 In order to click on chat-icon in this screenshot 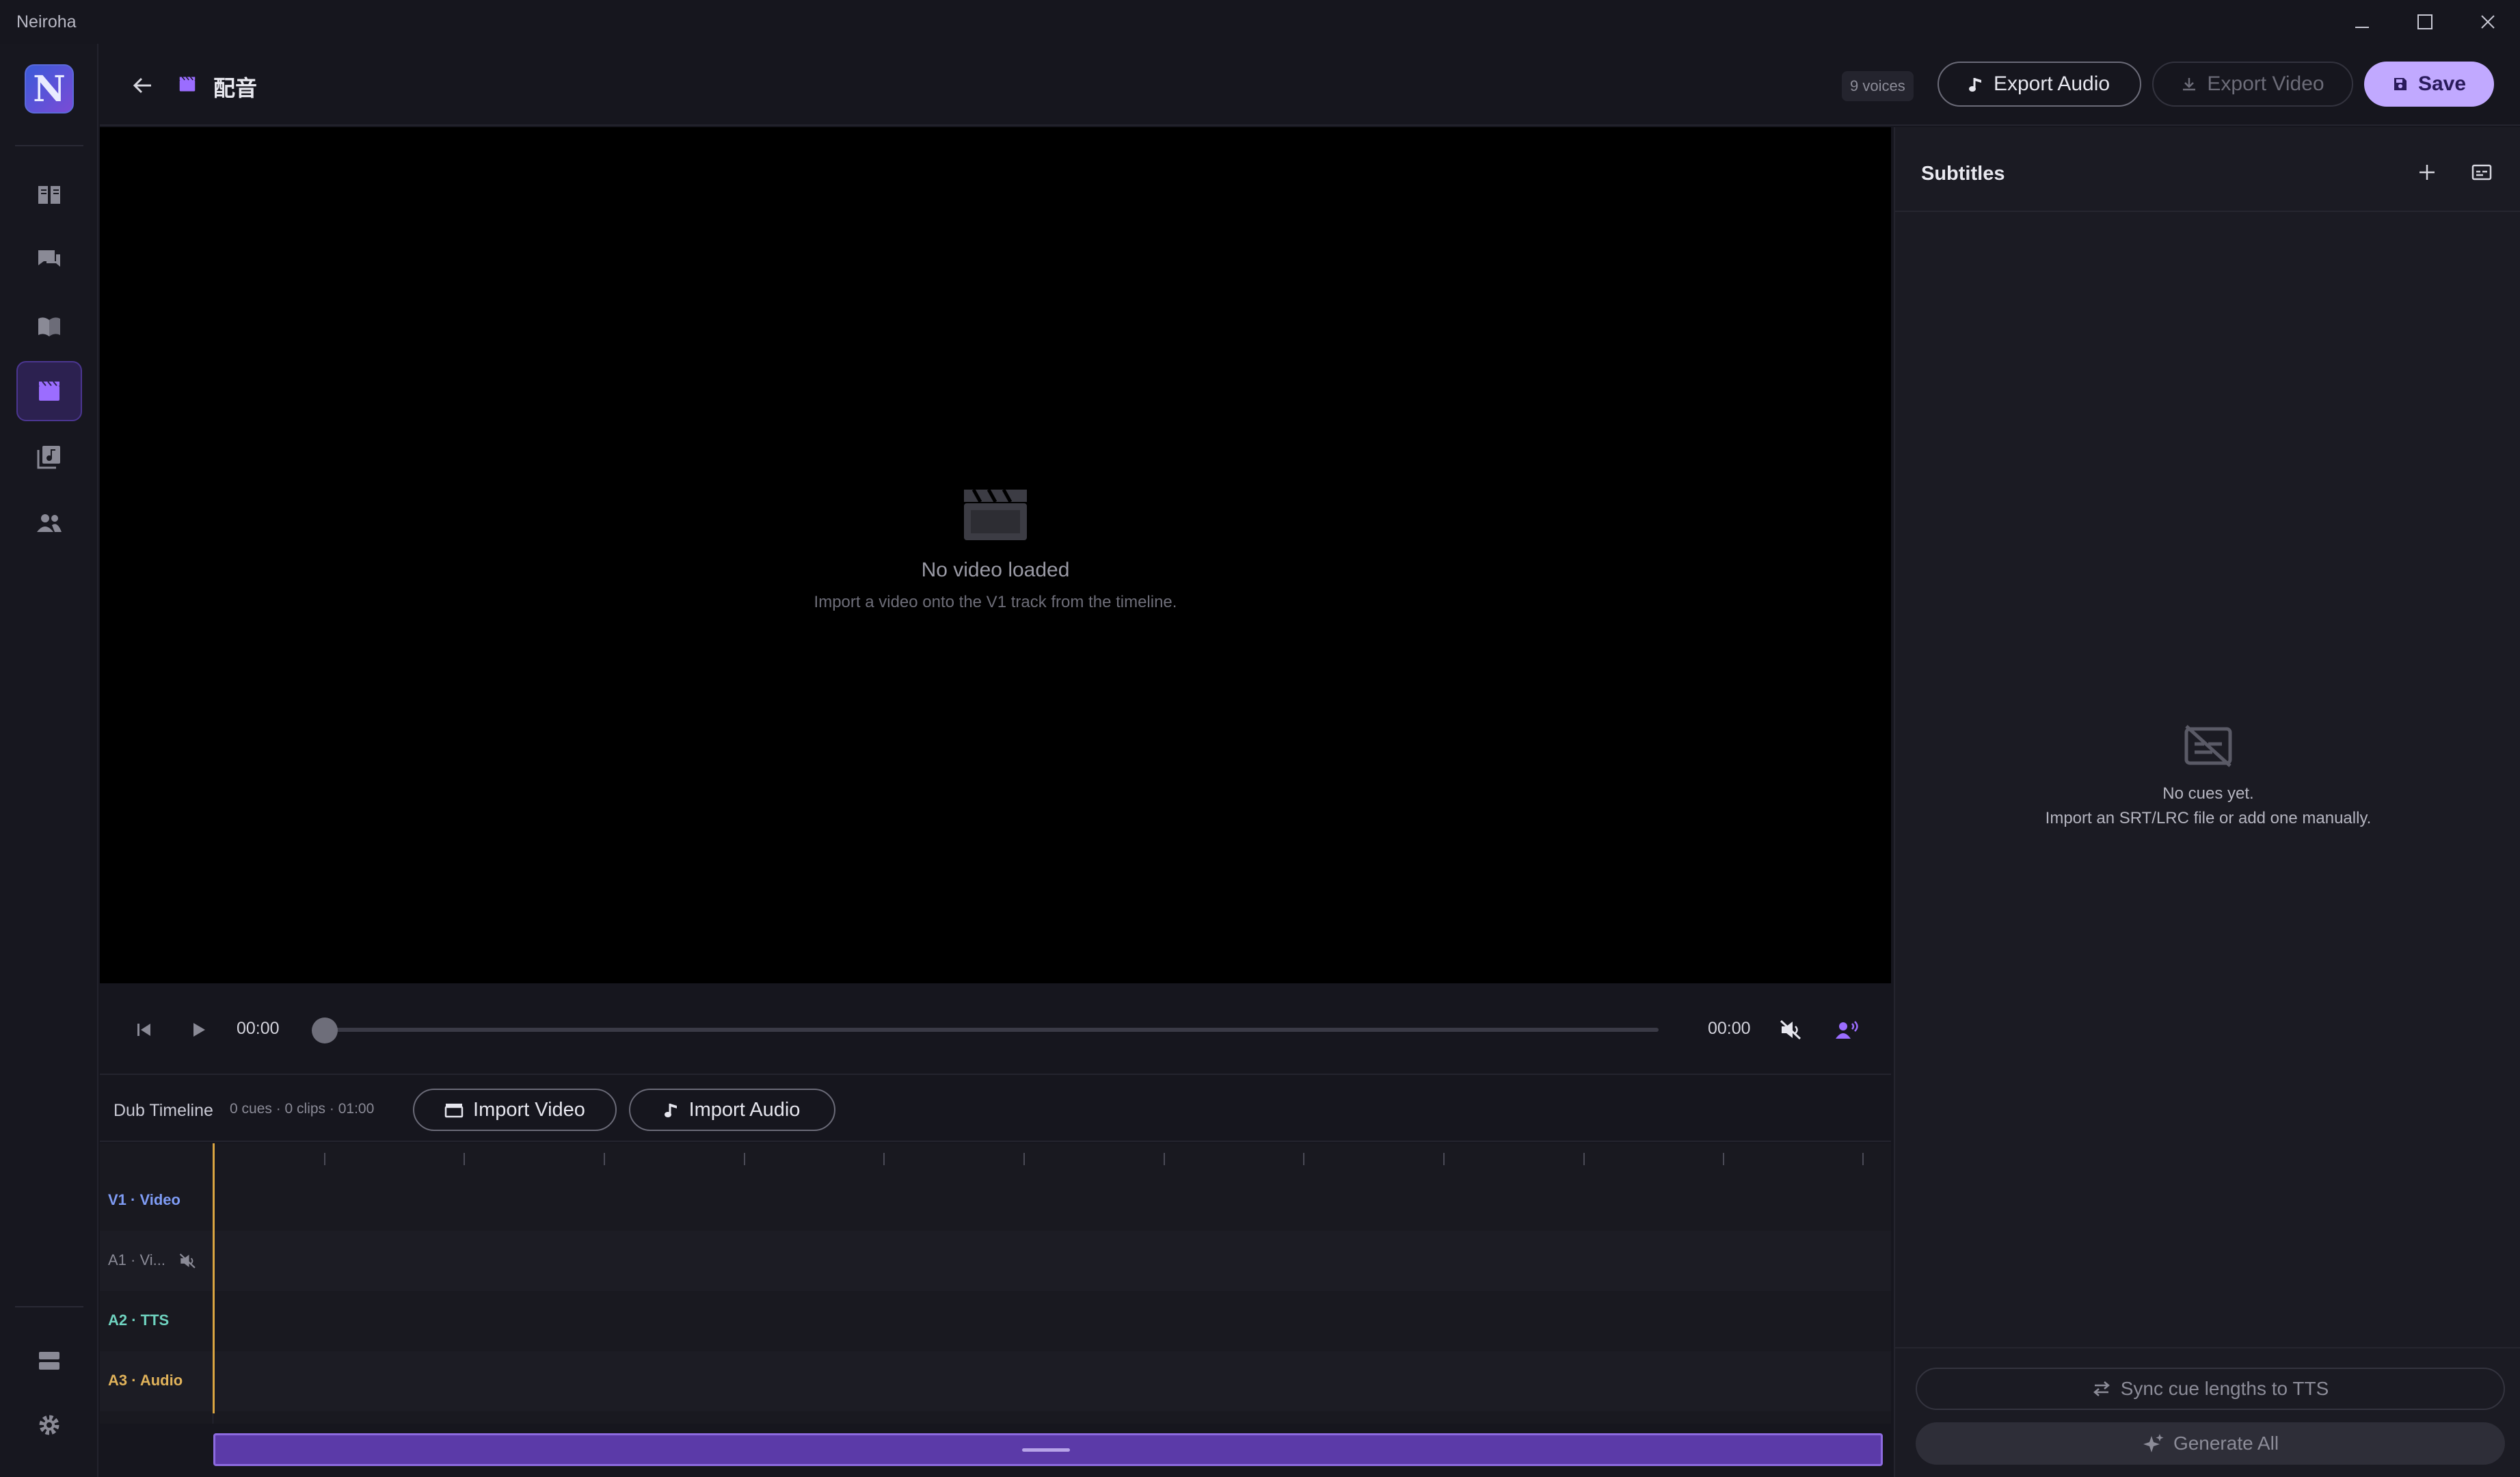, I will do `click(49, 258)`.